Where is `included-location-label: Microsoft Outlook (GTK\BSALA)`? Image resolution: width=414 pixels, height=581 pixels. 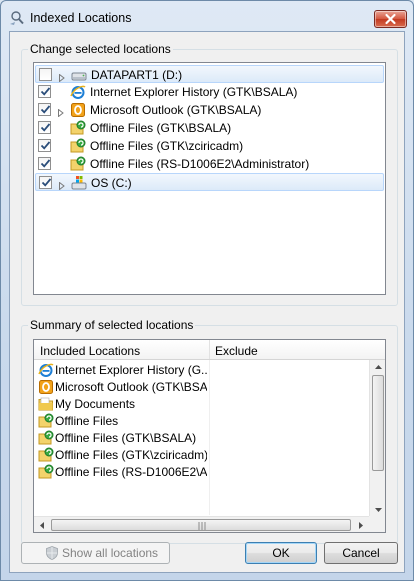 included-location-label: Microsoft Outlook (GTK\BSALA) is located at coordinates (131, 387).